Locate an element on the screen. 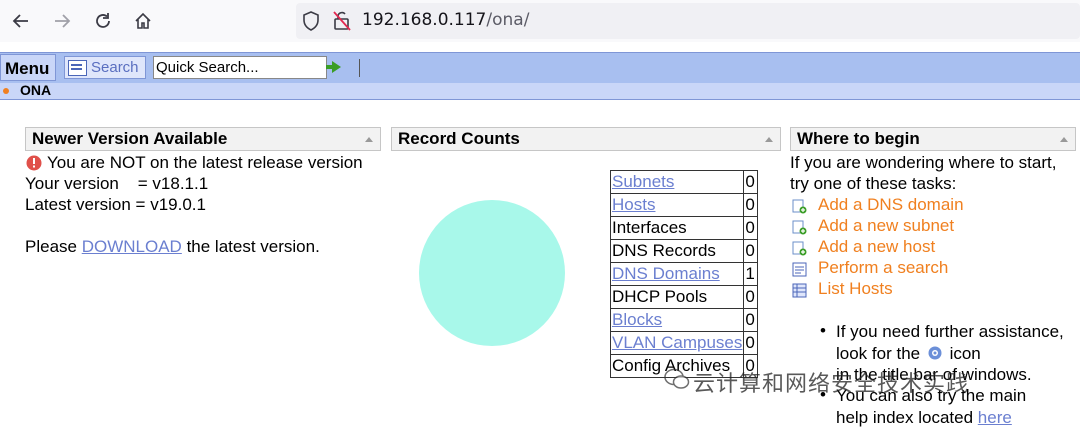 The width and height of the screenshot is (1080, 432). task-add-dns-domain: Add a DNS domain is located at coordinates (891, 205).